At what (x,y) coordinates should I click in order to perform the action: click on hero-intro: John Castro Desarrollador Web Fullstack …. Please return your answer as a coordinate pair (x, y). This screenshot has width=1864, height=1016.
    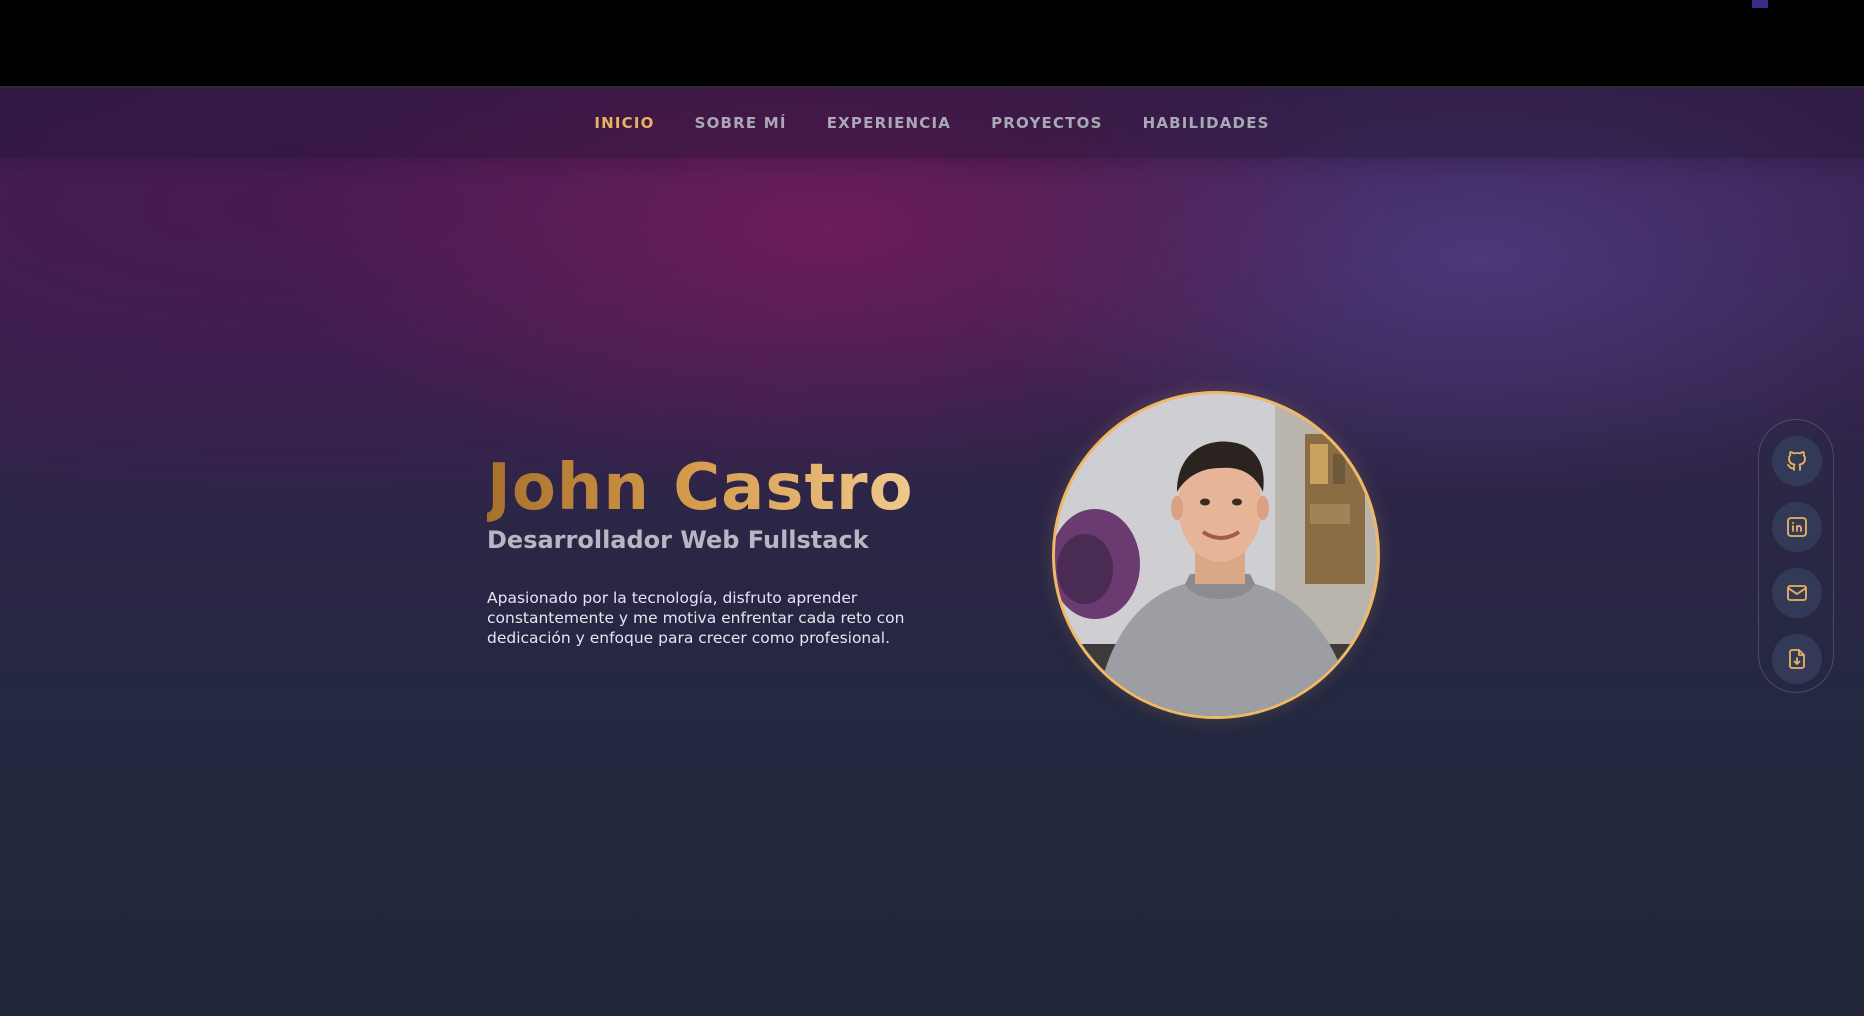
    Looking at the image, I should click on (717, 550).